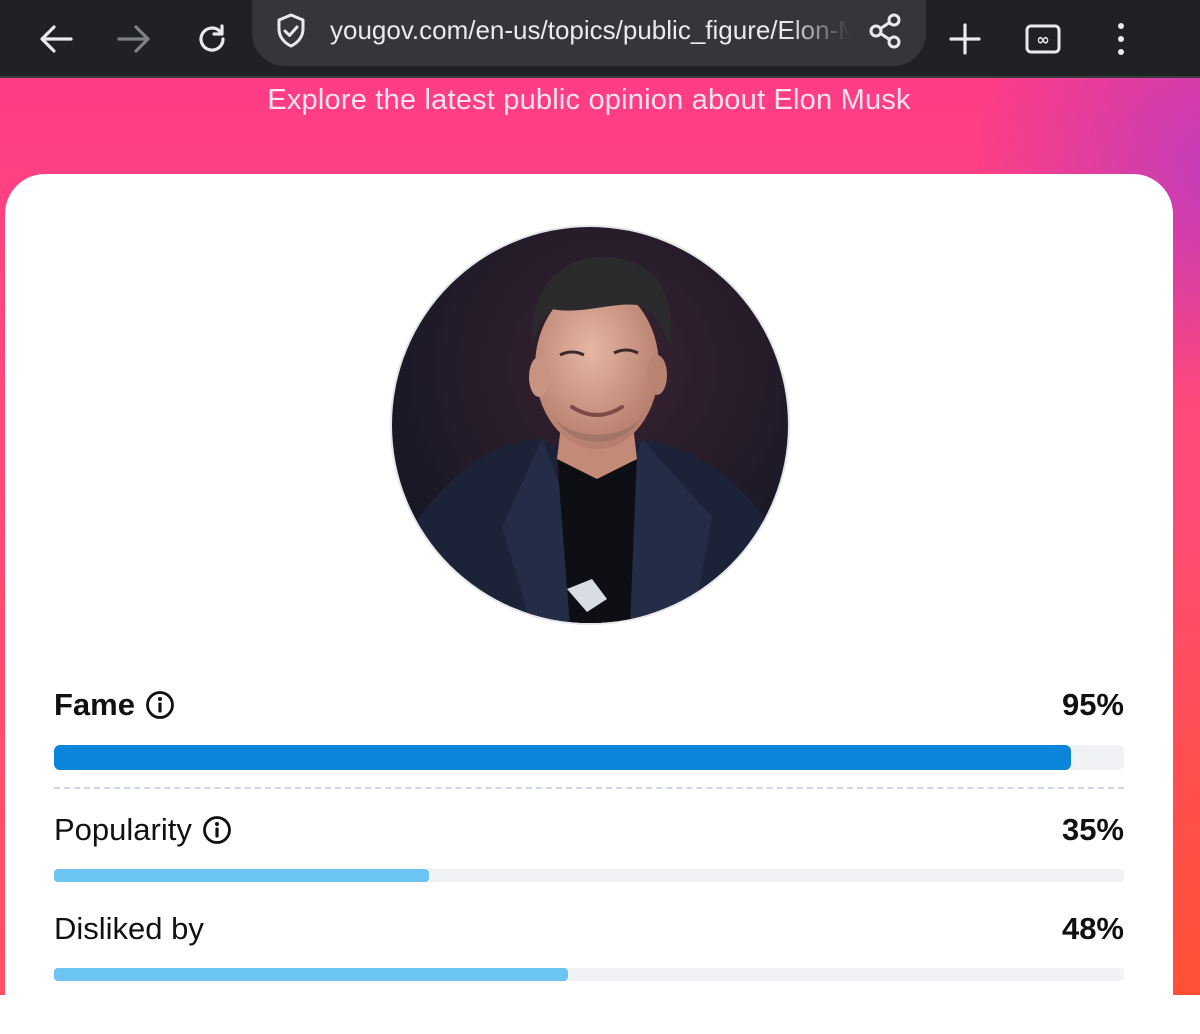 The image size is (1200, 1034). I want to click on reload-icon, so click(212, 39).